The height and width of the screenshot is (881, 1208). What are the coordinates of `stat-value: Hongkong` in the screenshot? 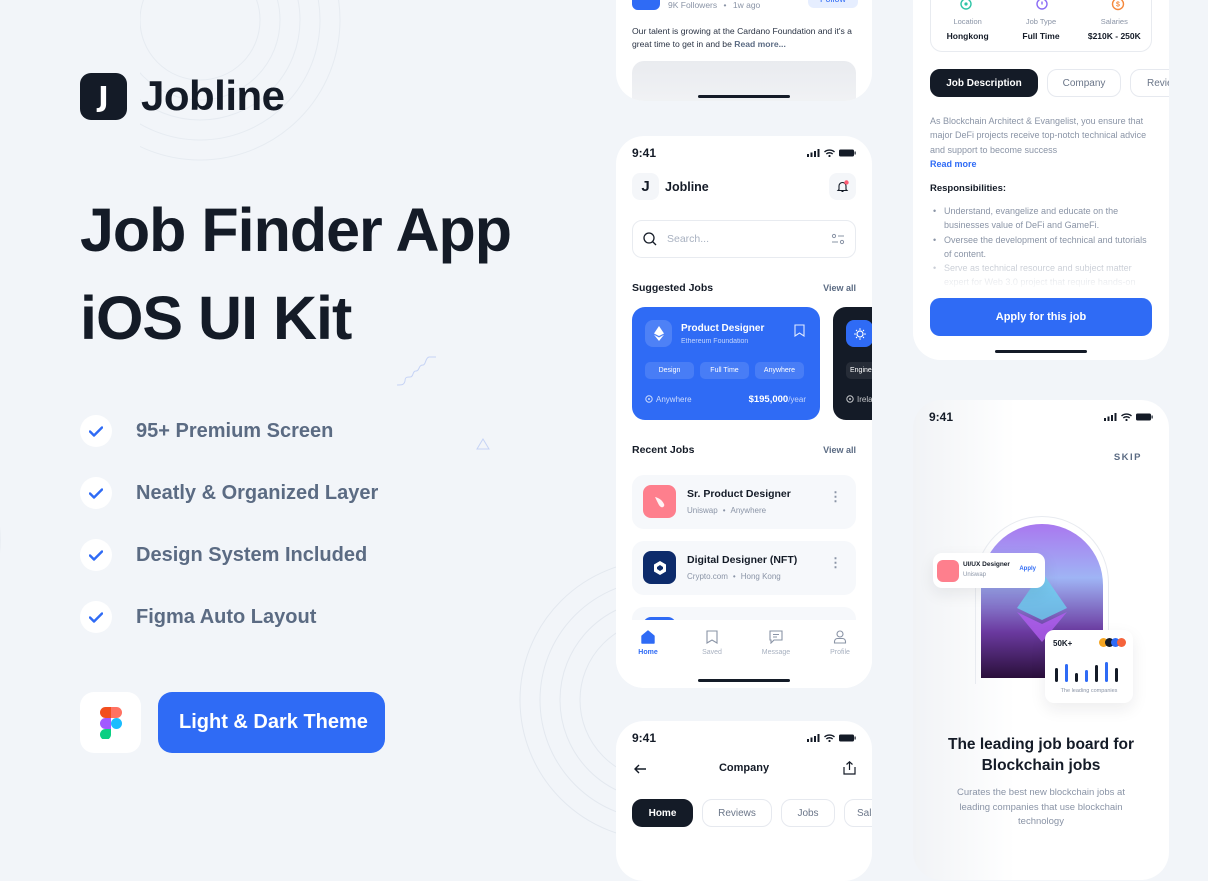 It's located at (967, 36).